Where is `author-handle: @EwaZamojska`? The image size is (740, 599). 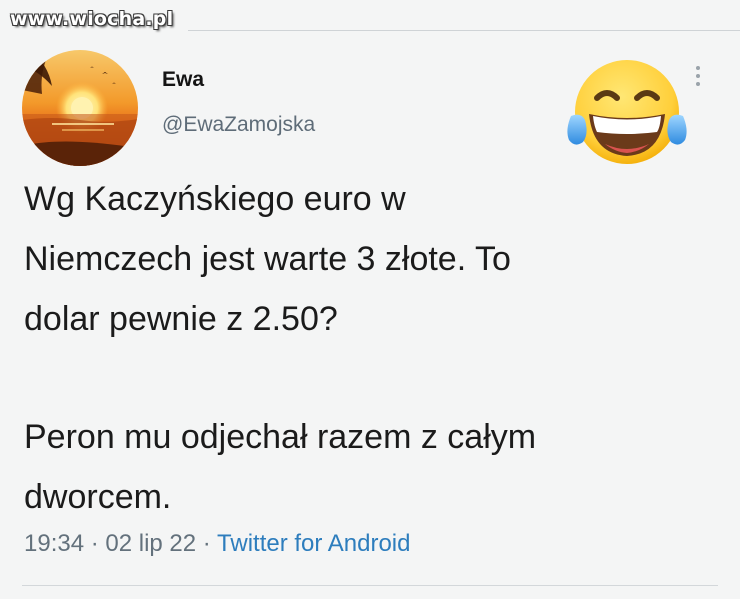
author-handle: @EwaZamojska is located at coordinates (238, 125).